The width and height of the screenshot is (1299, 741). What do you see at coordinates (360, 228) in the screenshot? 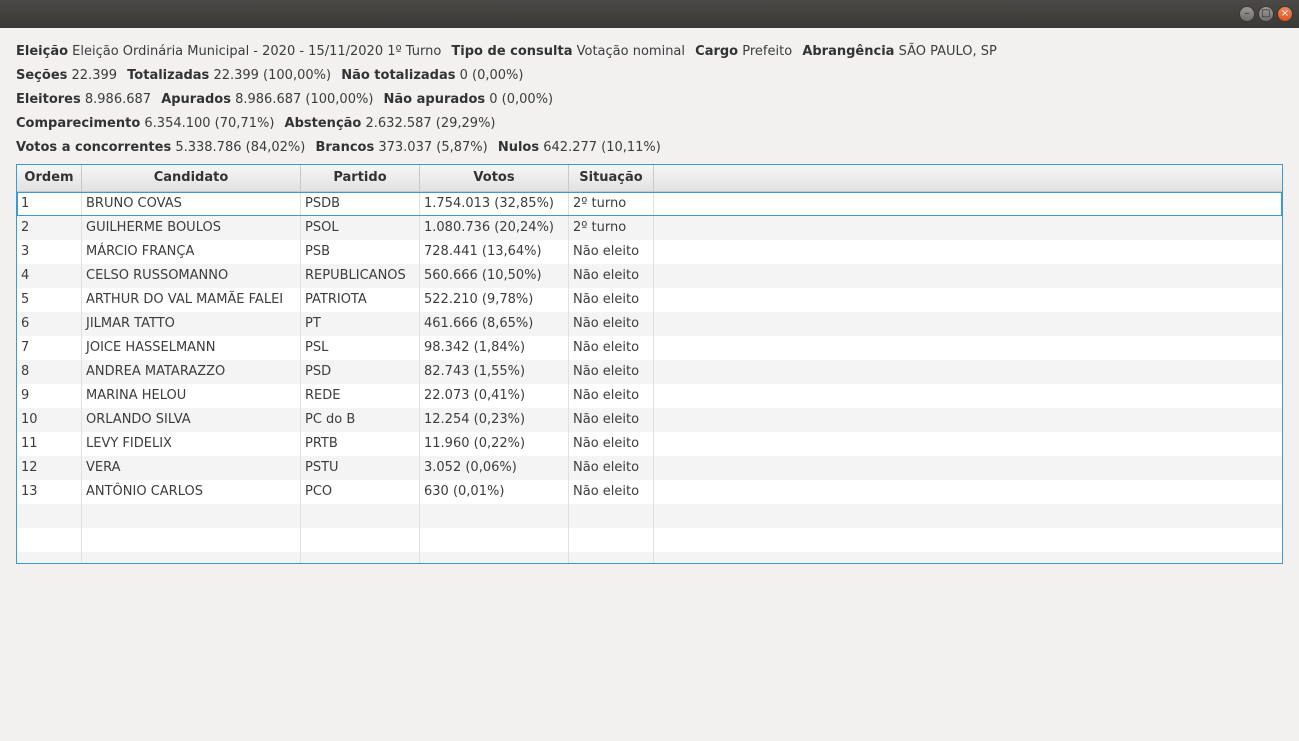
I see `cell-partido: PSOL` at bounding box center [360, 228].